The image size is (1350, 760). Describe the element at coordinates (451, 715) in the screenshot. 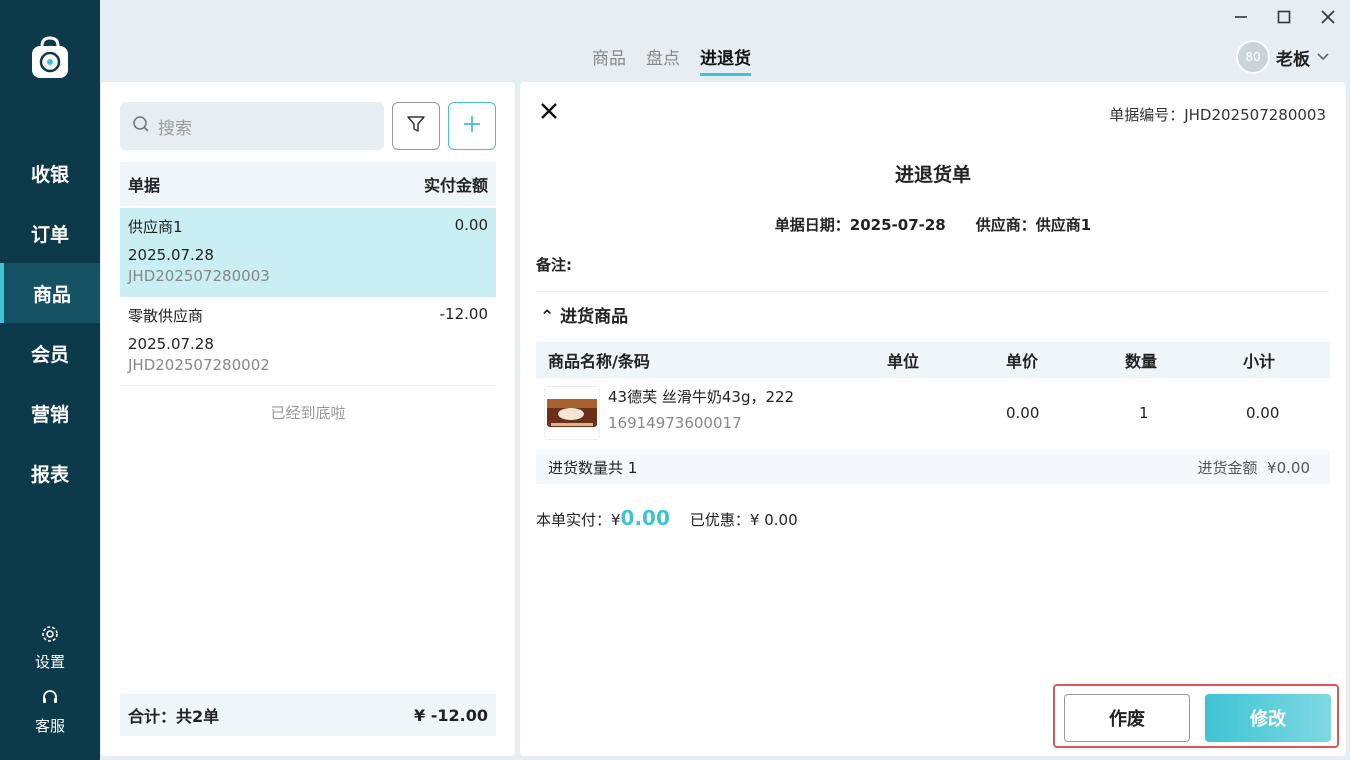

I see `total-amount: ¥ -12.00` at that location.